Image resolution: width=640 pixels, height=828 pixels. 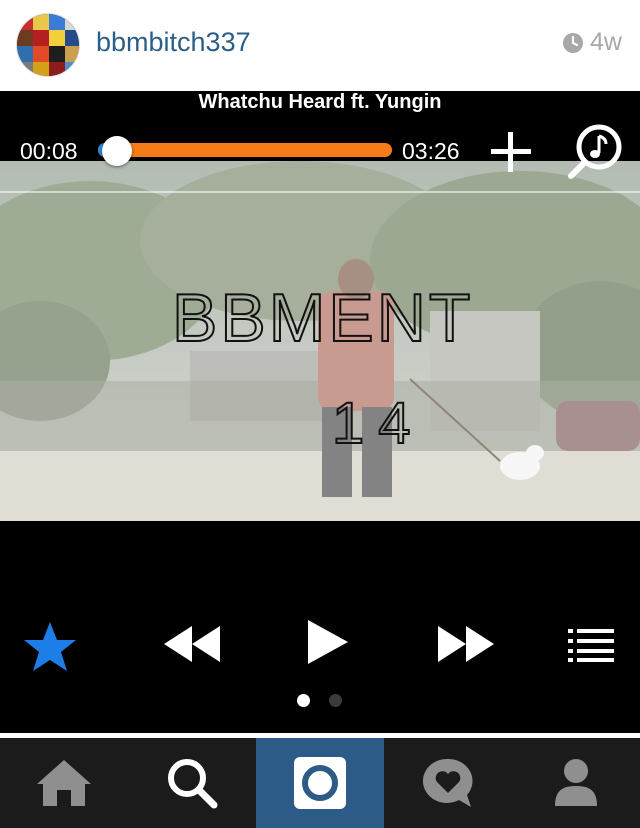 I want to click on page-indicator-dot, so click(x=335, y=700).